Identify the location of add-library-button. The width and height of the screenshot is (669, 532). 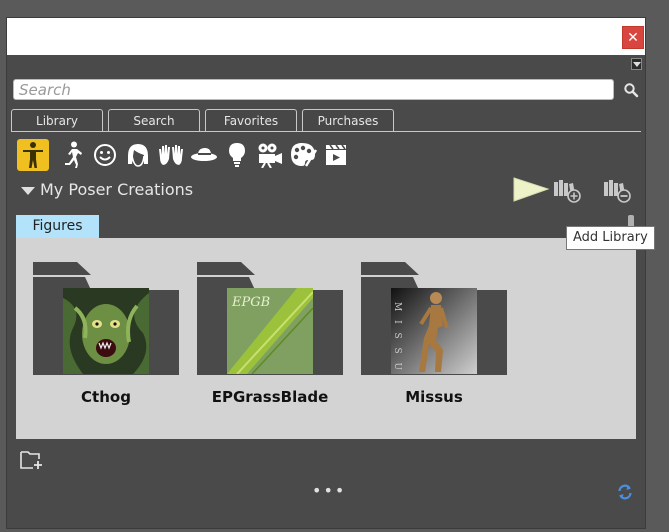
(567, 191).